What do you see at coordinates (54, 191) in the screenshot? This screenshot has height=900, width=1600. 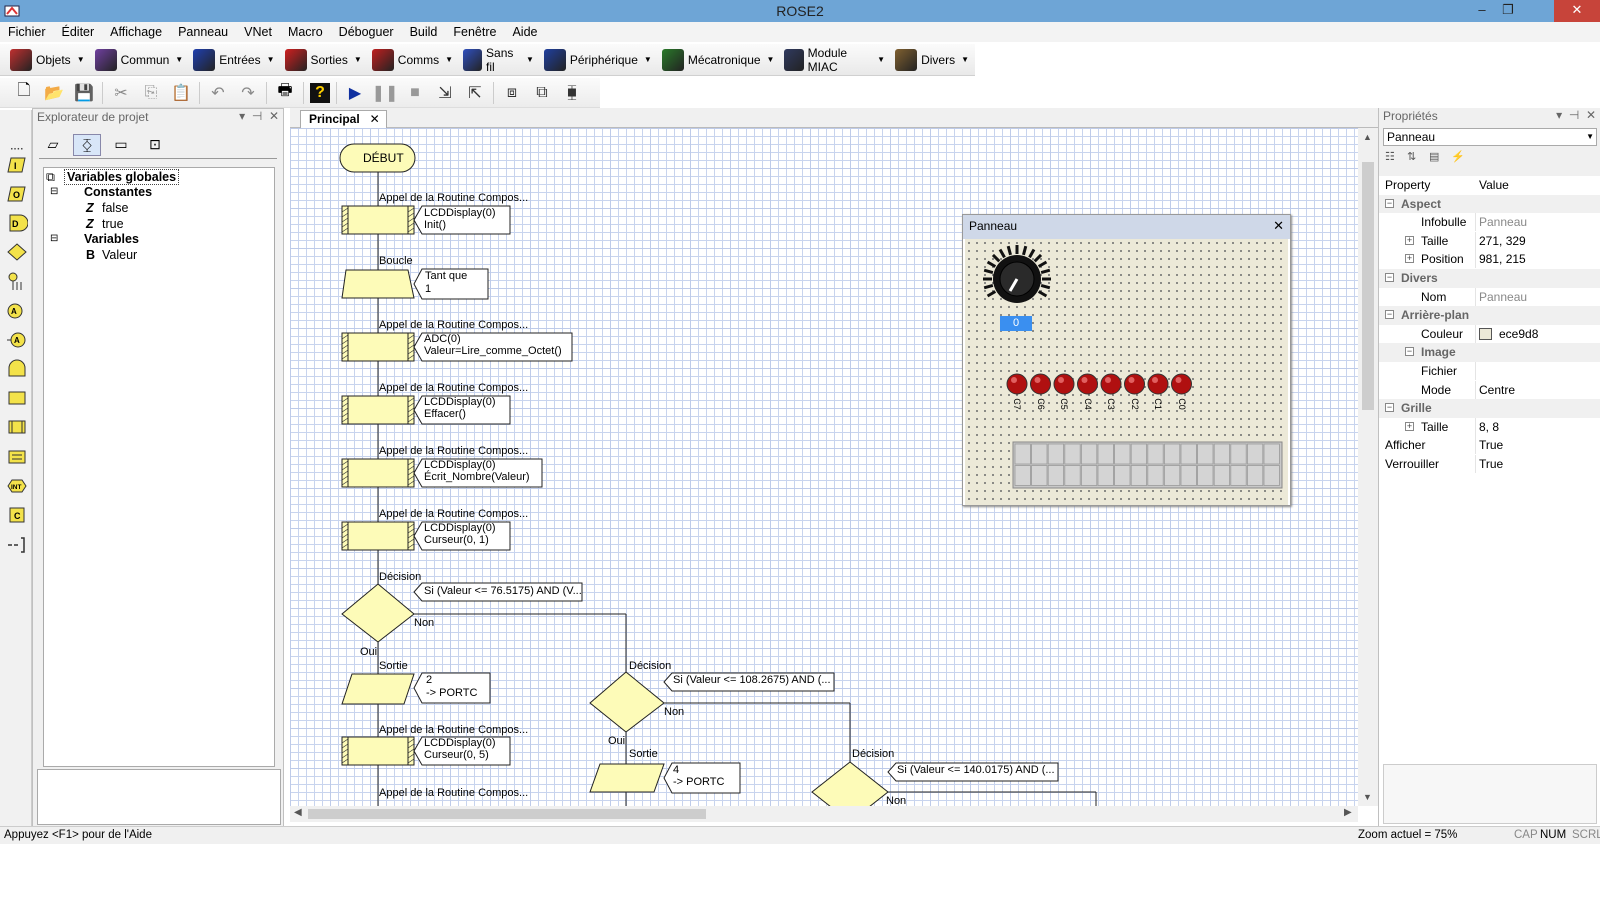 I see `tree-collapse-constants: ⊟` at bounding box center [54, 191].